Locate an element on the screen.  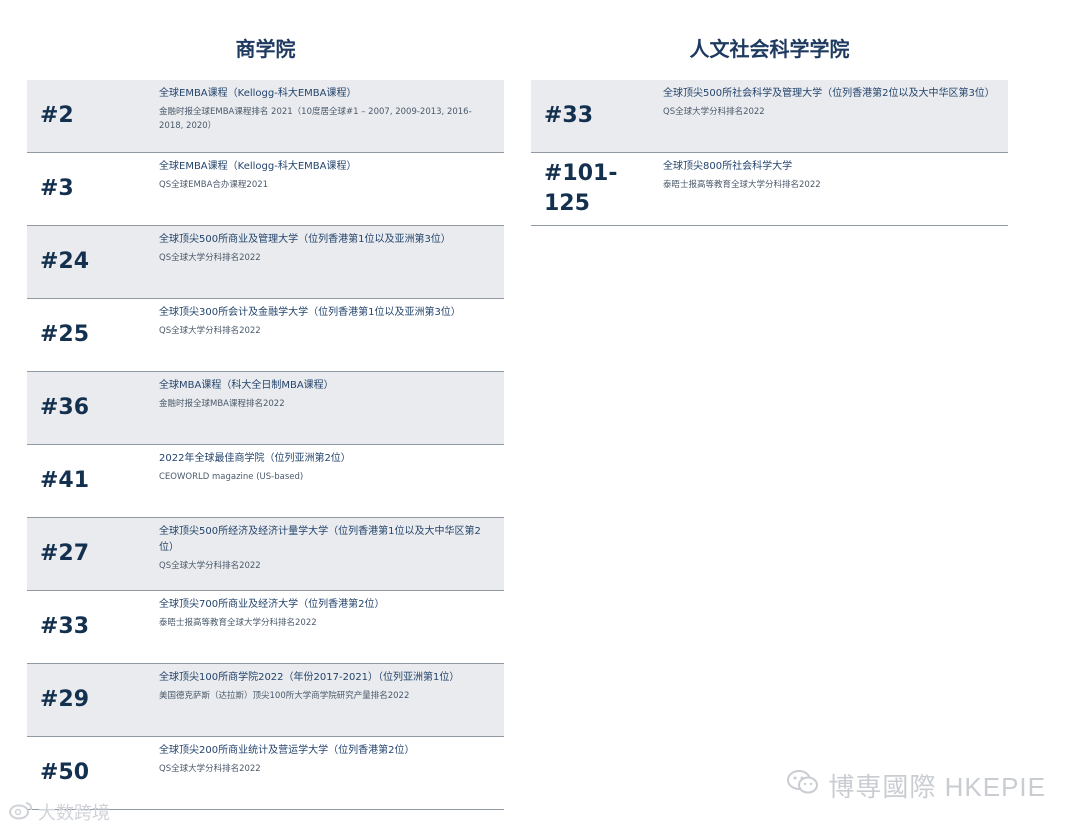
ranking-number: #2 is located at coordinates (57, 115).